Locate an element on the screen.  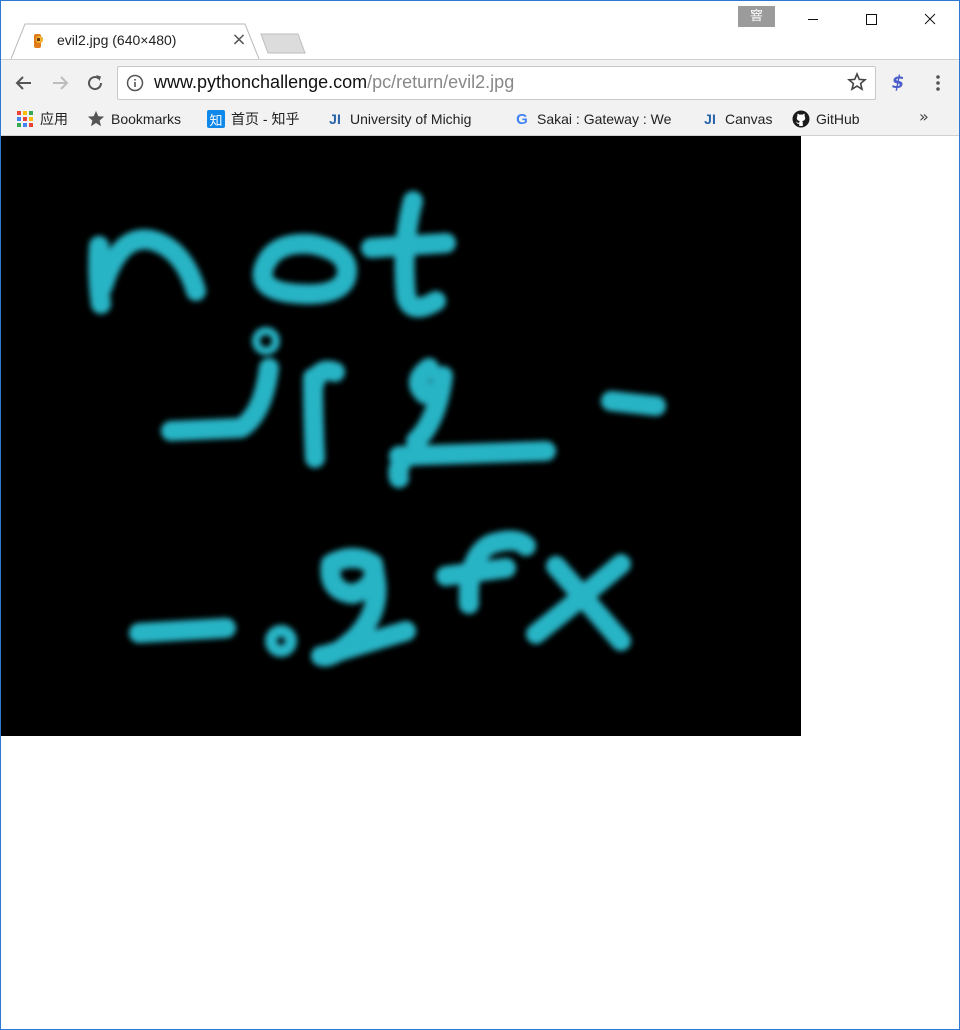
bookmark-zhihu: 知 首页 - 知乎 is located at coordinates (253, 119).